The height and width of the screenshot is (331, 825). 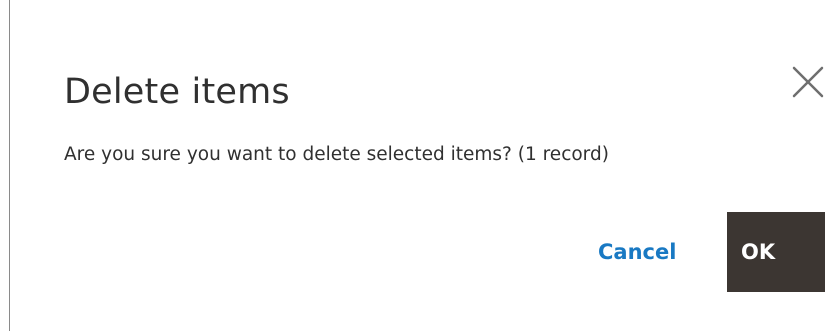 I want to click on cancel-button: Cancel, so click(x=637, y=252).